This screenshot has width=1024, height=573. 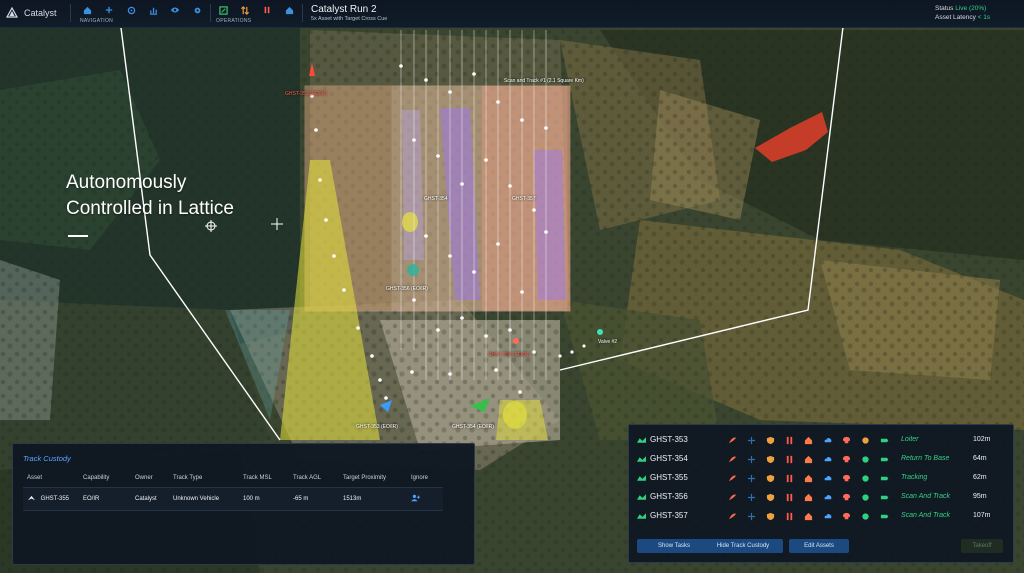 I want to click on valve-label: Valve #2, so click(x=607, y=342).